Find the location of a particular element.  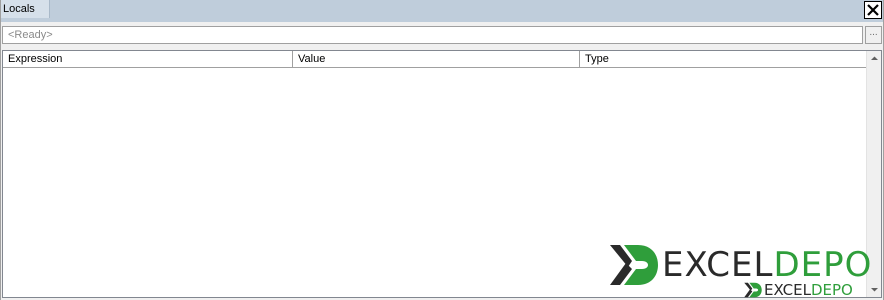

excel-depo-x-logo-icon is located at coordinates (634, 265).